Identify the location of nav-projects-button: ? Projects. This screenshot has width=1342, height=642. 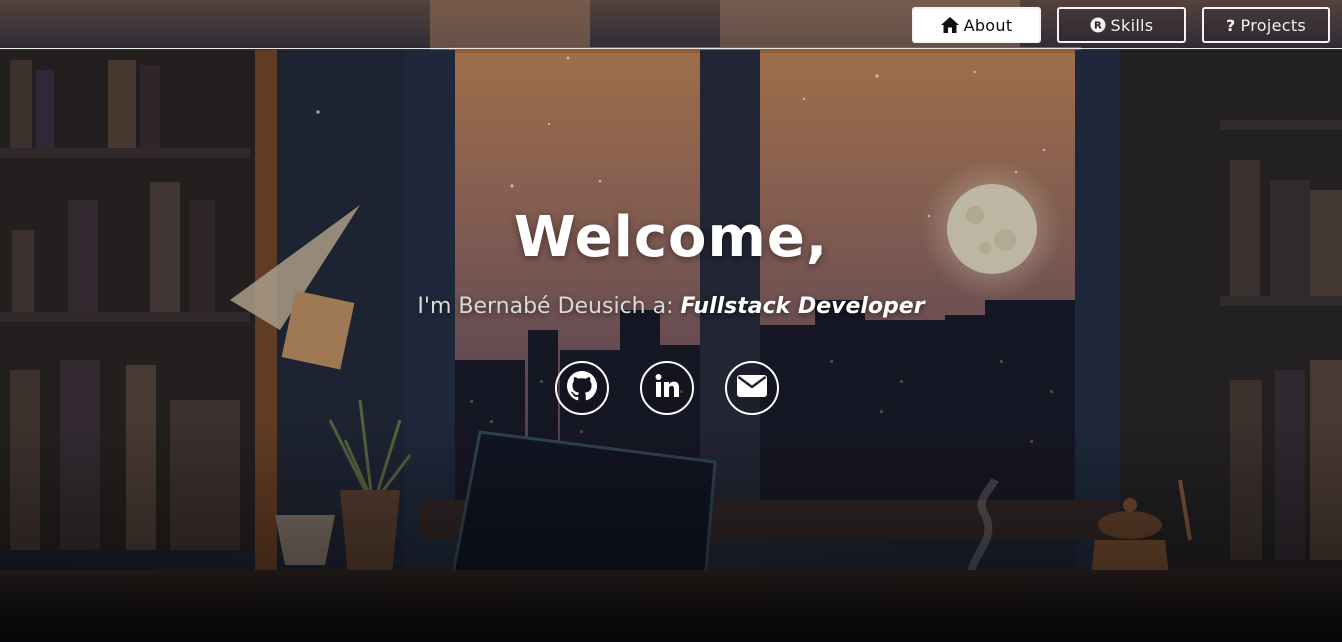
(1266, 25).